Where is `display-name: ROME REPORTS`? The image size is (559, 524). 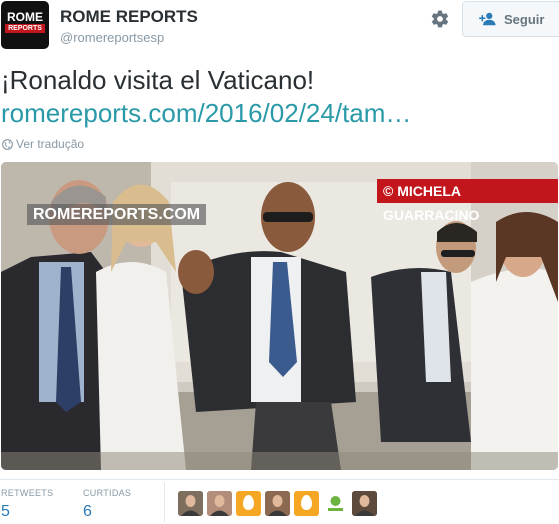 display-name: ROME REPORTS is located at coordinates (129, 17).